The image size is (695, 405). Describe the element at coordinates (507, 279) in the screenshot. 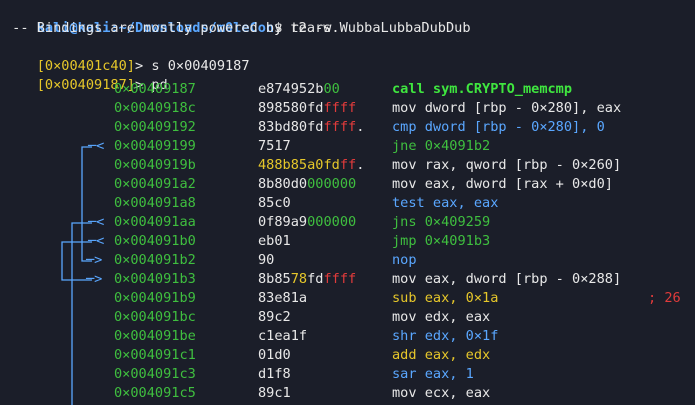

I see `mnemonic: mov eax, dword [rbp - 0×288]` at that location.